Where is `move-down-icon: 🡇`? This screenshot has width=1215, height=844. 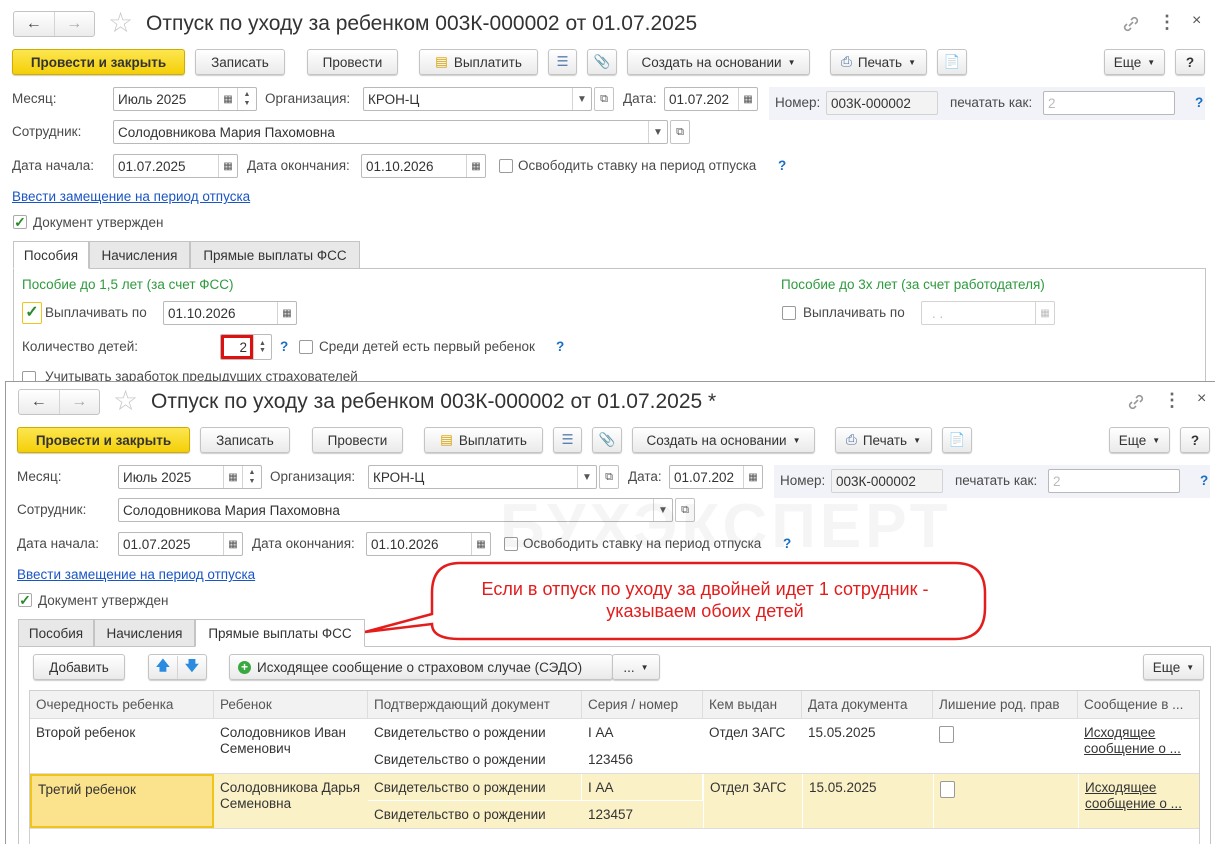
move-down-icon: 🡇 is located at coordinates (191, 667).